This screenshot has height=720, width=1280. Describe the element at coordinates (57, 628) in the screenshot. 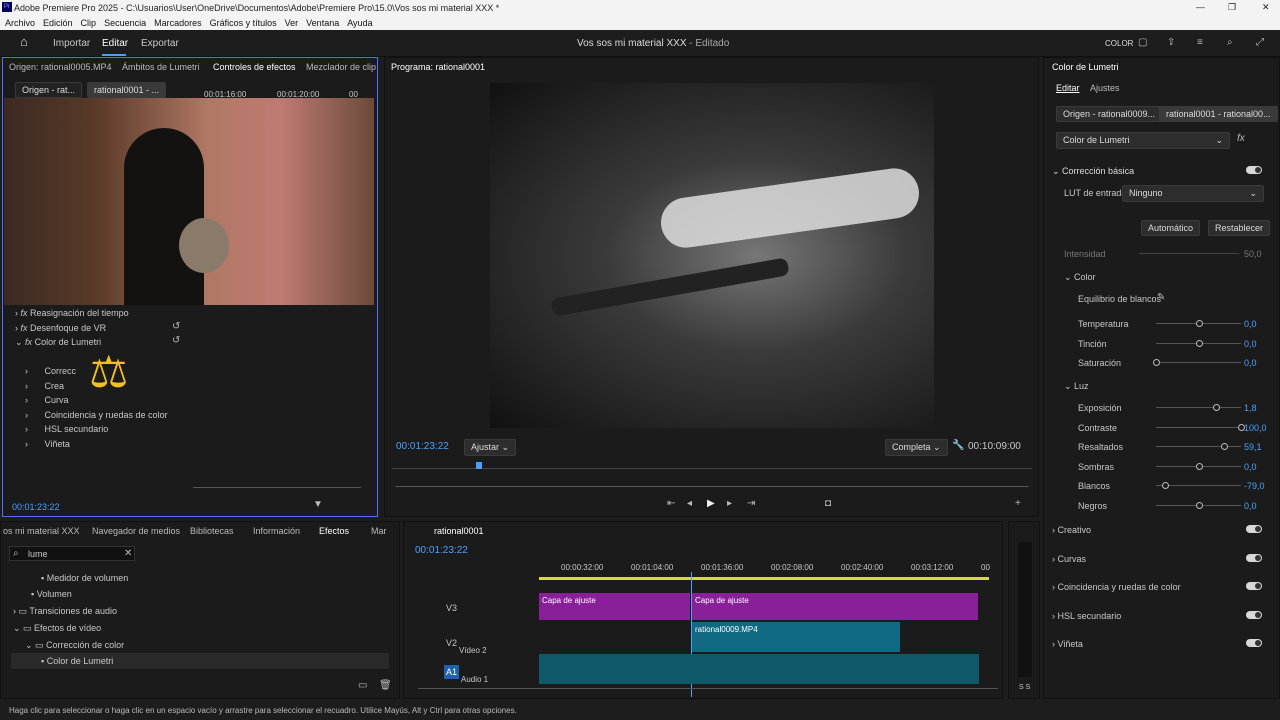

I see `list-item: ⌄ ▭ Efectos de vídeo` at that location.